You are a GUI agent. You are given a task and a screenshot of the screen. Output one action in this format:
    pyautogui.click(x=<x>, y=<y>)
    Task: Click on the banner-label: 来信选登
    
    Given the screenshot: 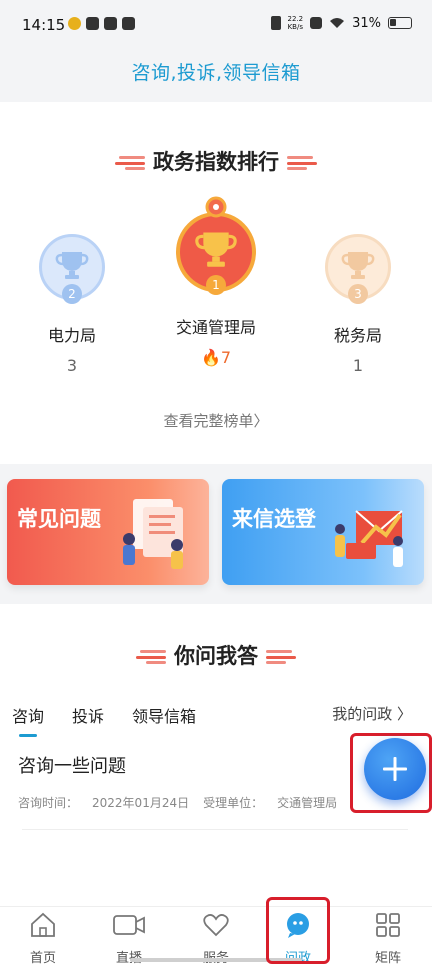 What is the action you would take?
    pyautogui.click(x=274, y=519)
    